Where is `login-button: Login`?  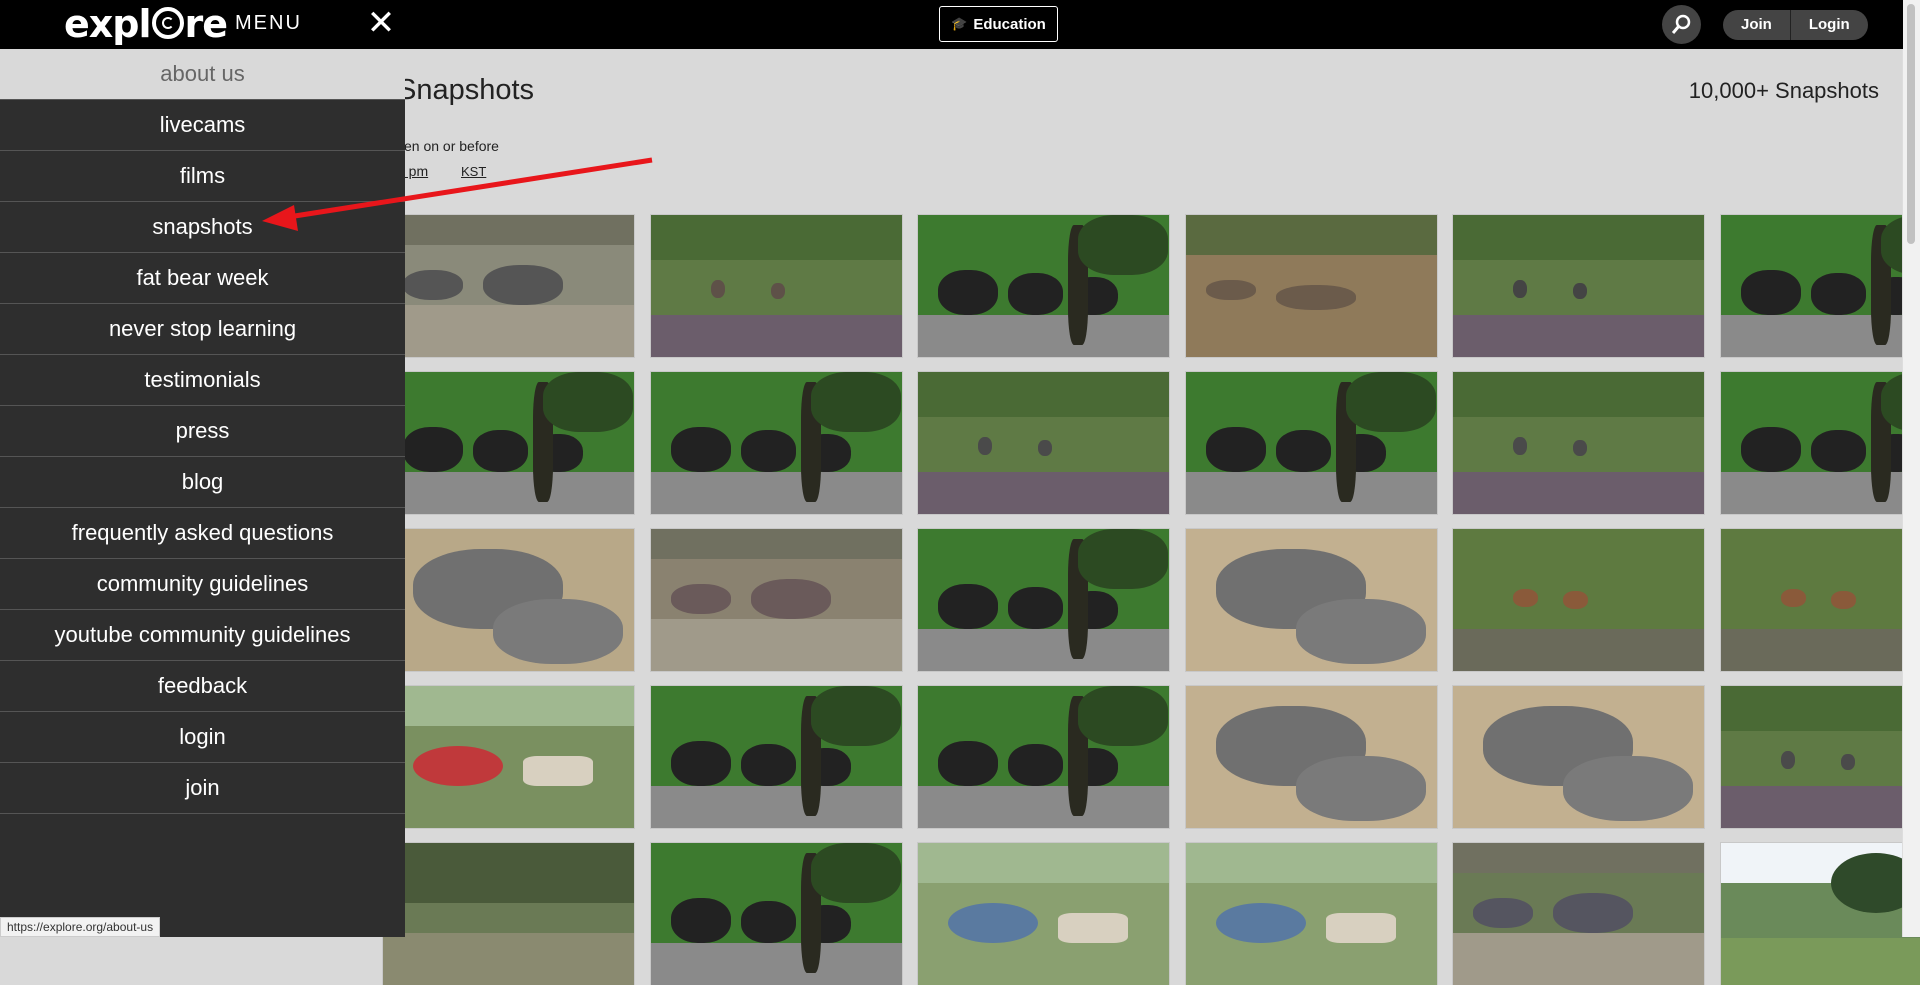
login-button: Login is located at coordinates (1829, 25).